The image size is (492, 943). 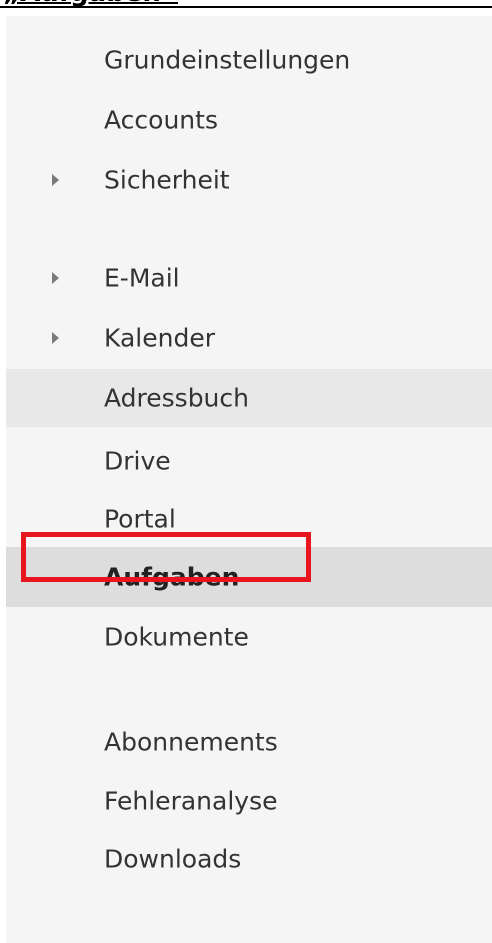 What do you see at coordinates (142, 278) in the screenshot?
I see `sidebar-item-label: E-Mail` at bounding box center [142, 278].